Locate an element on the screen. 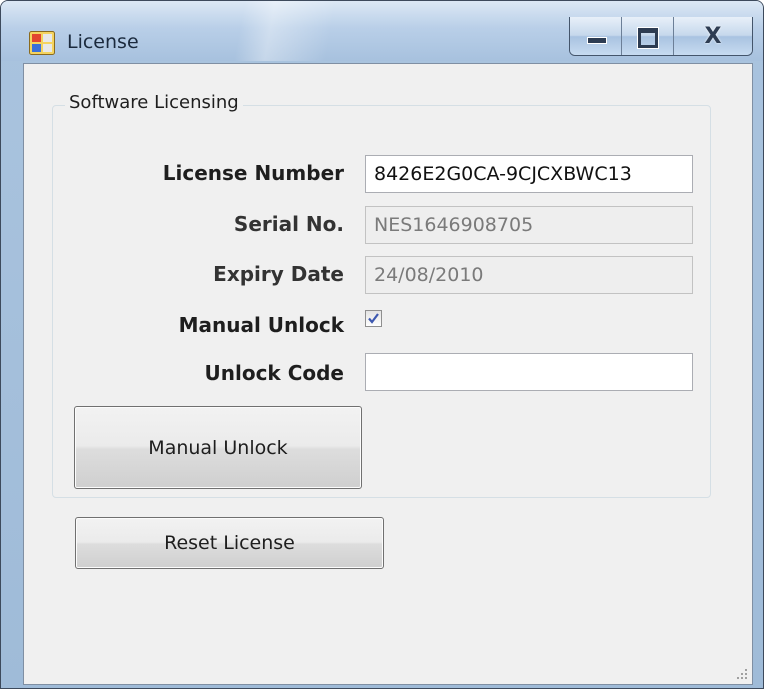 The image size is (764, 689). group-legend: Software Licensing is located at coordinates (154, 102).